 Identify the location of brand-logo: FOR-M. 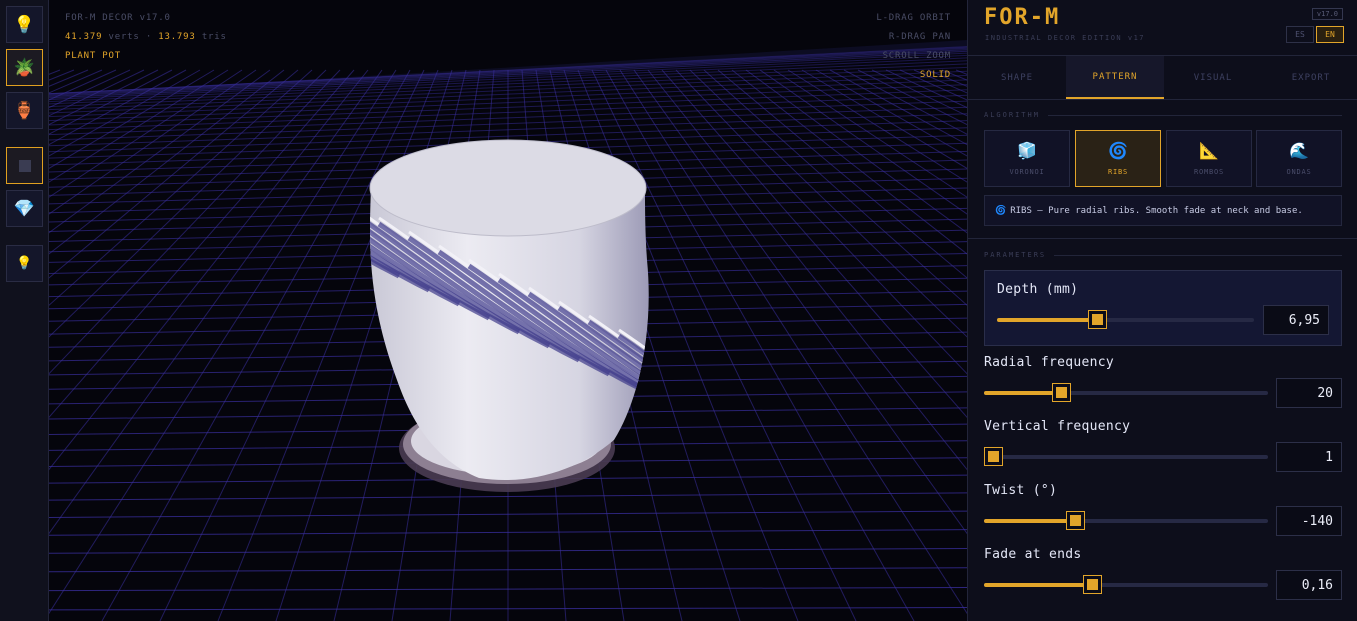
(1022, 17).